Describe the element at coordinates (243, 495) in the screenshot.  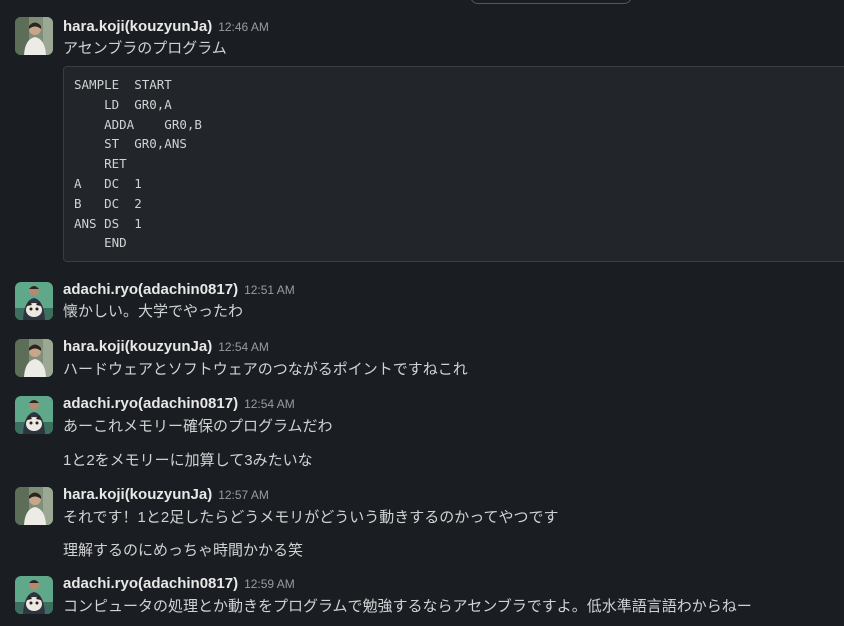
I see `timestamp: 12:57 AM` at that location.